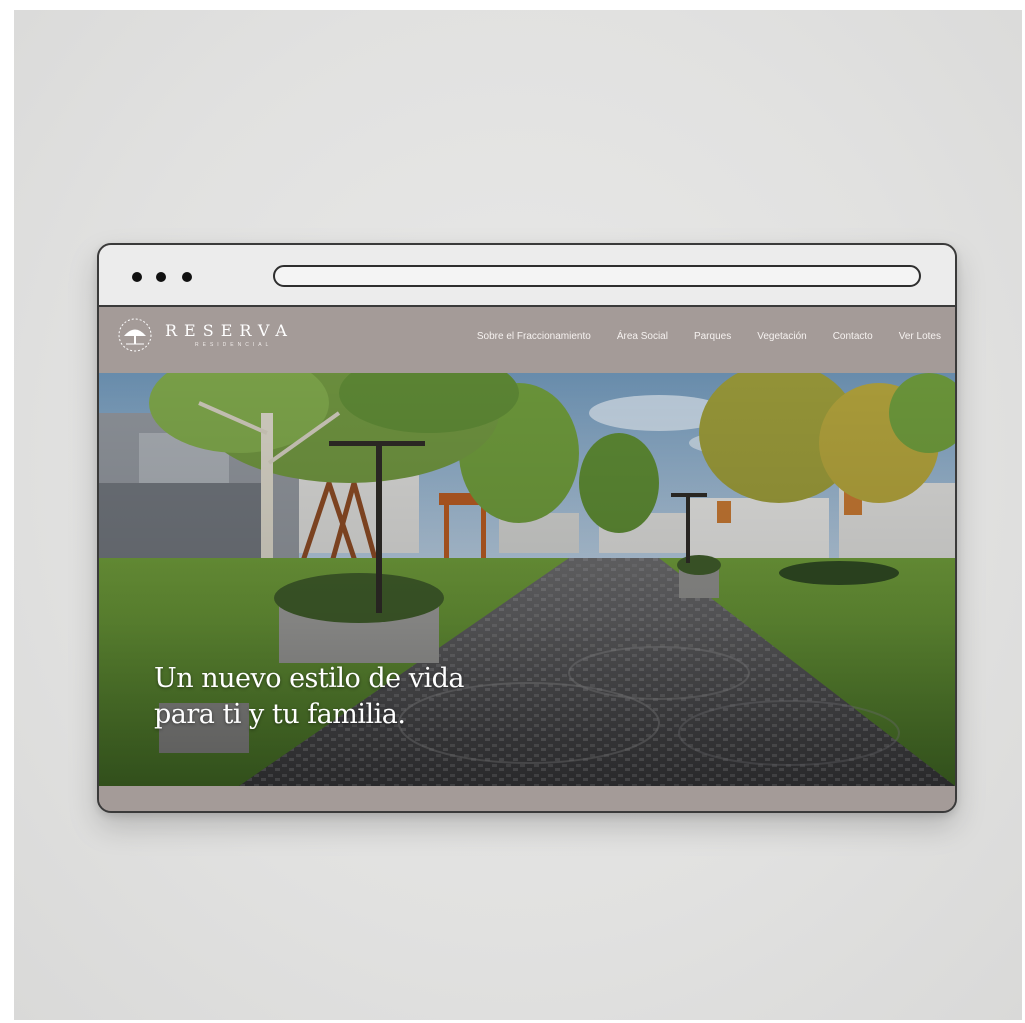 Image resolution: width=1025 pixels, height=1023 pixels. Describe the element at coordinates (782, 336) in the screenshot. I see `nav-link-vegetacion: Vegetación` at that location.